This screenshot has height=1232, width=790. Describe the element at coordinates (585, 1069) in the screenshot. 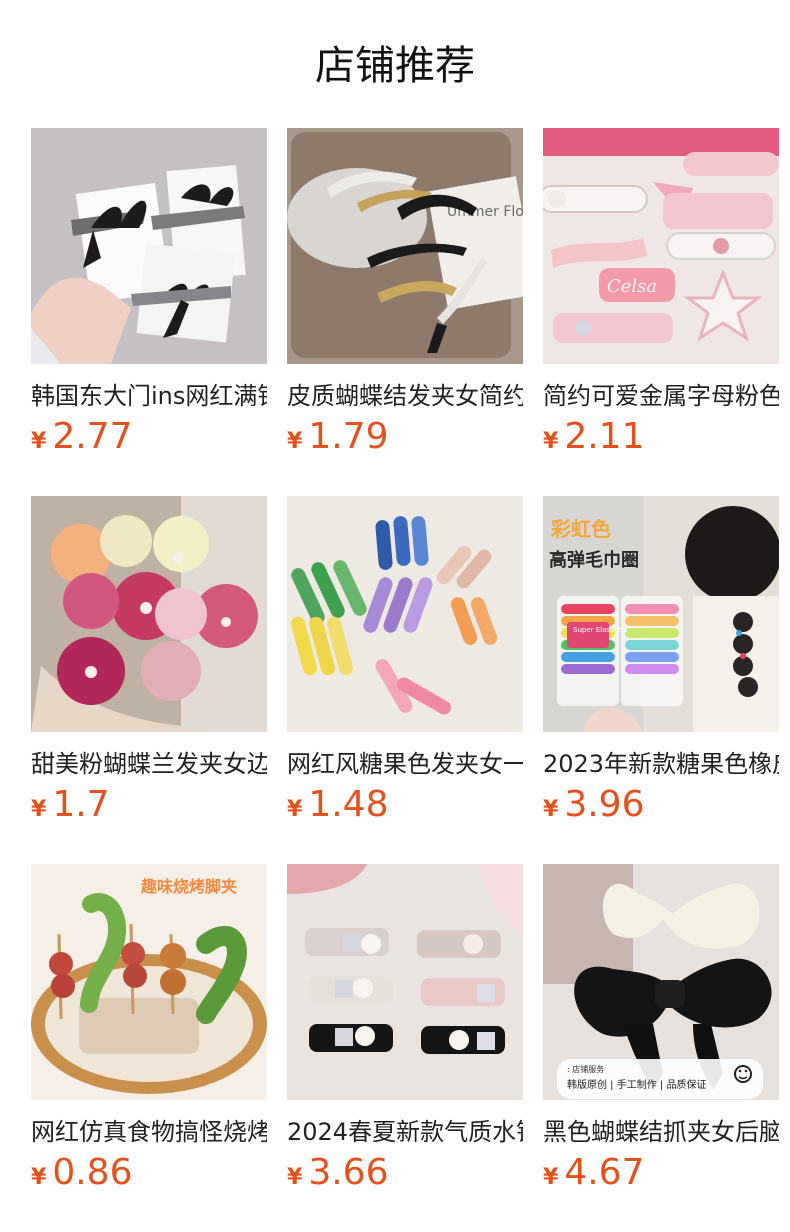

I see `image-footer-line1: : 店铺服务` at that location.